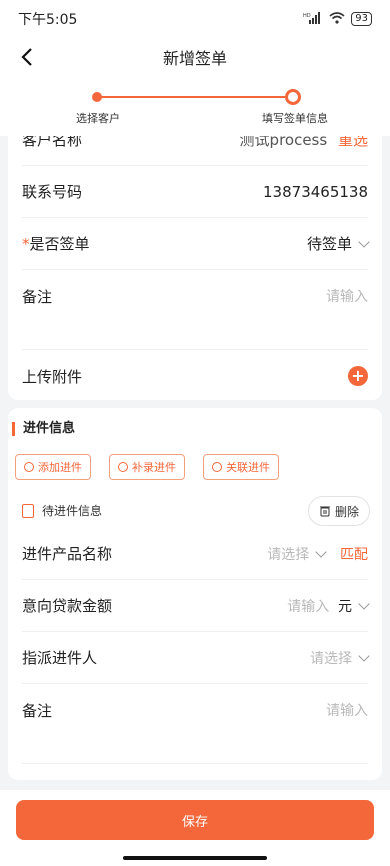 Image resolution: width=390 pixels, height=866 pixels. What do you see at coordinates (29, 467) in the screenshot?
I see `clock-icon` at bounding box center [29, 467].